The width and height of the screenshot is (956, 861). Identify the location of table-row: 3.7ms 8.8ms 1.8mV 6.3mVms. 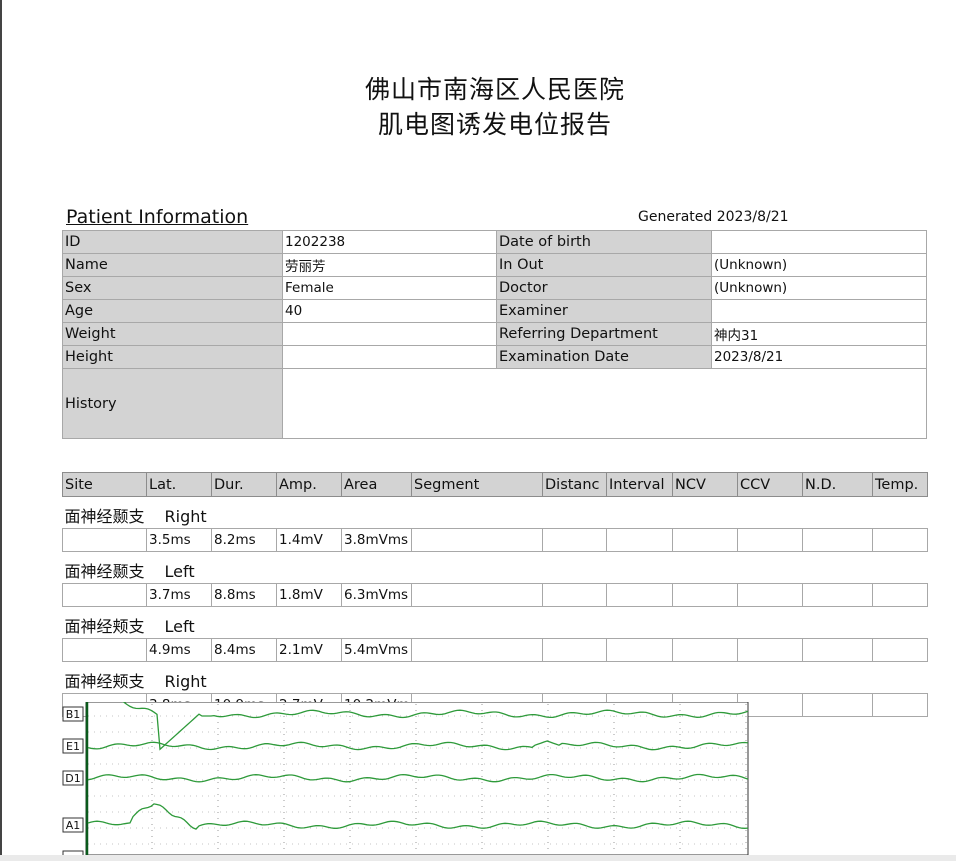
(495, 595).